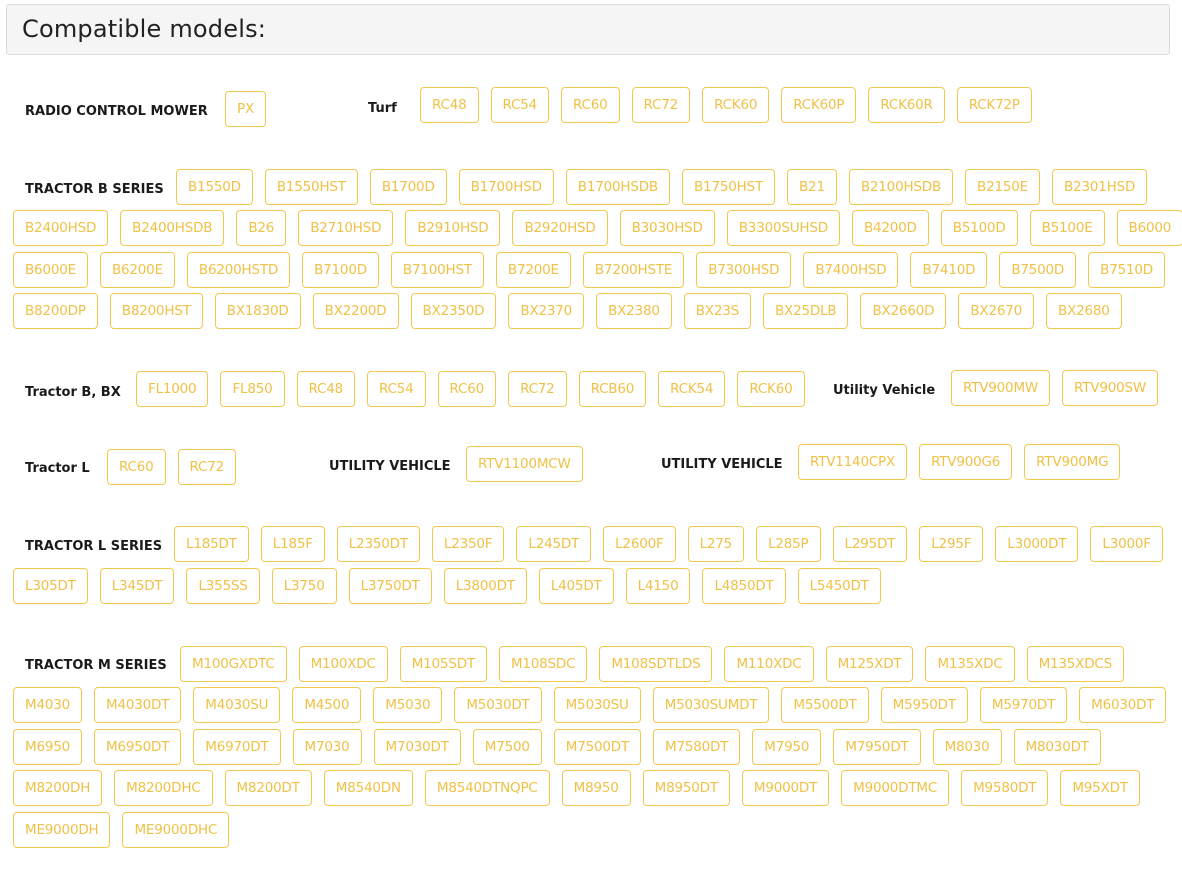 The width and height of the screenshot is (1182, 871). Describe the element at coordinates (903, 311) in the screenshot. I see `model-tag: BX2660D` at that location.